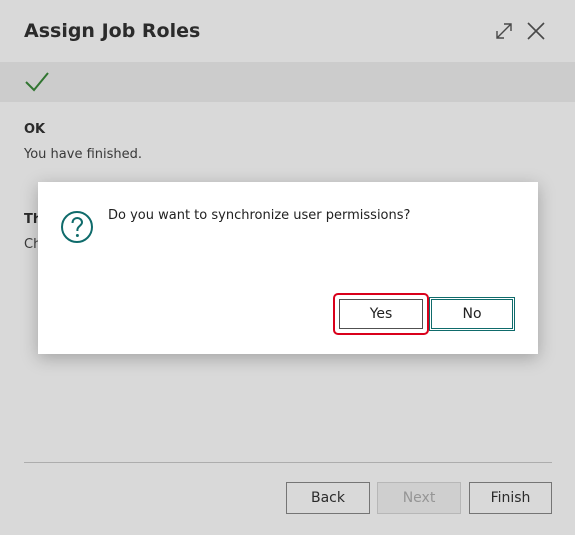 This screenshot has width=575, height=535. What do you see at coordinates (381, 314) in the screenshot?
I see `yes-button: Yes` at bounding box center [381, 314].